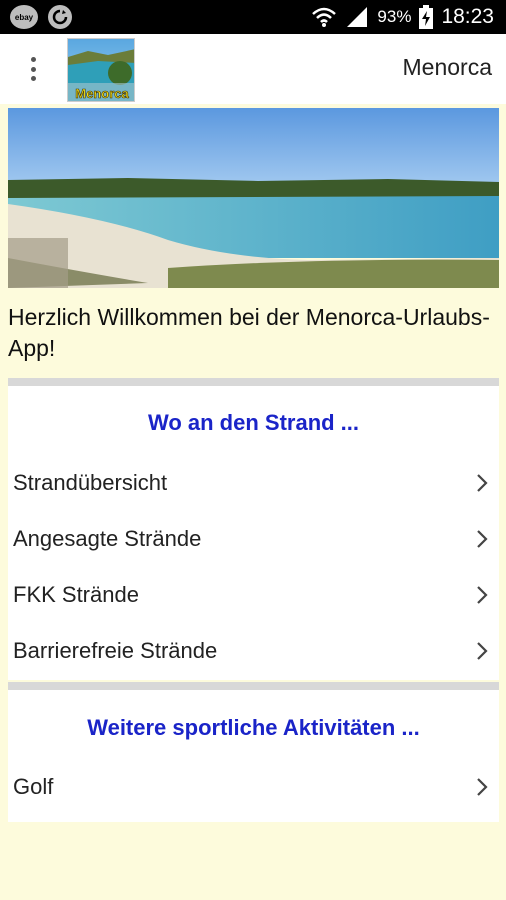 This screenshot has width=506, height=900. I want to click on ebay-notification-icon: ebay, so click(24, 17).